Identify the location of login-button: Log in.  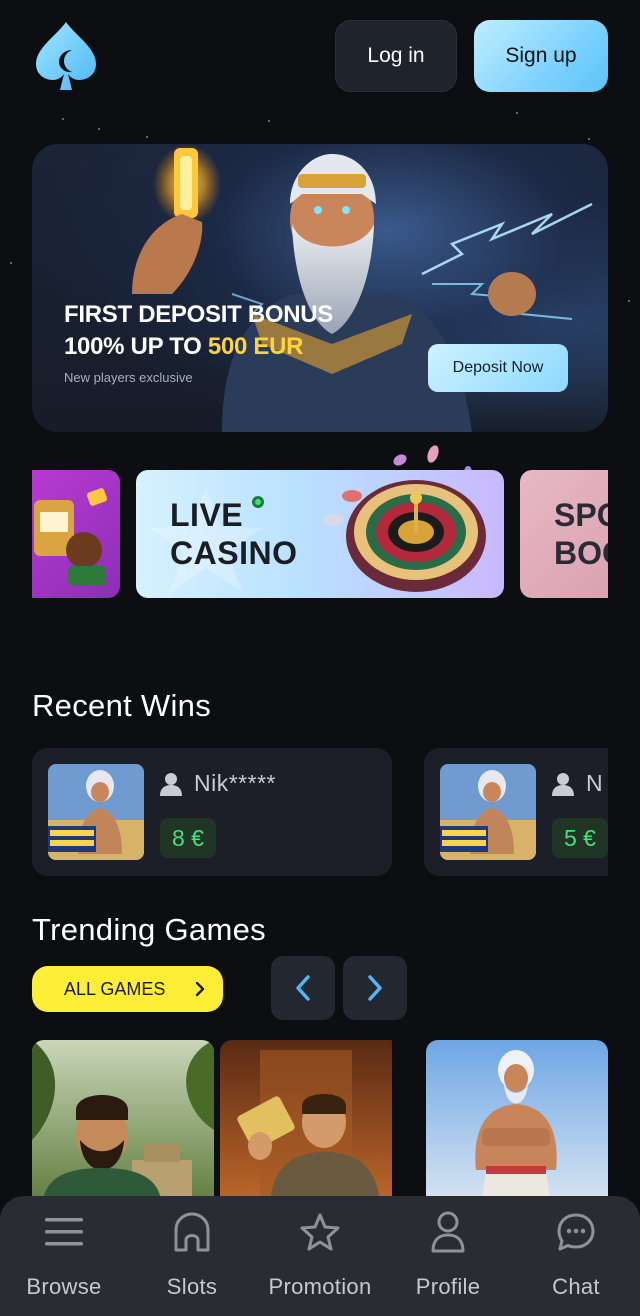
(396, 56).